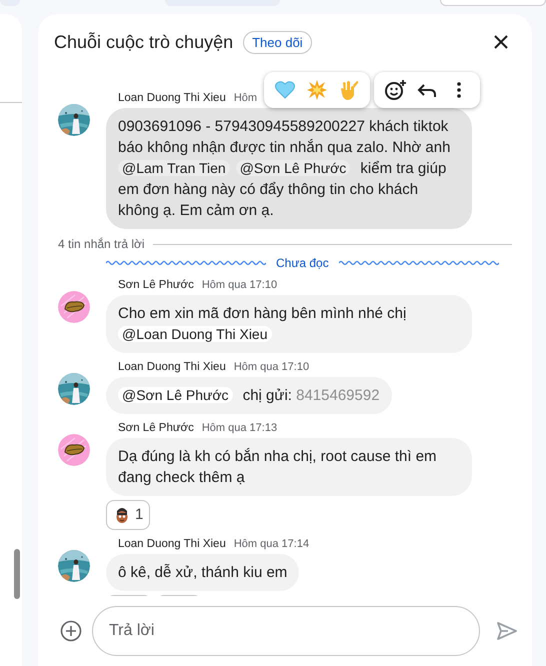 The image size is (546, 666). What do you see at coordinates (395, 90) in the screenshot?
I see `add-emoji-icon` at bounding box center [395, 90].